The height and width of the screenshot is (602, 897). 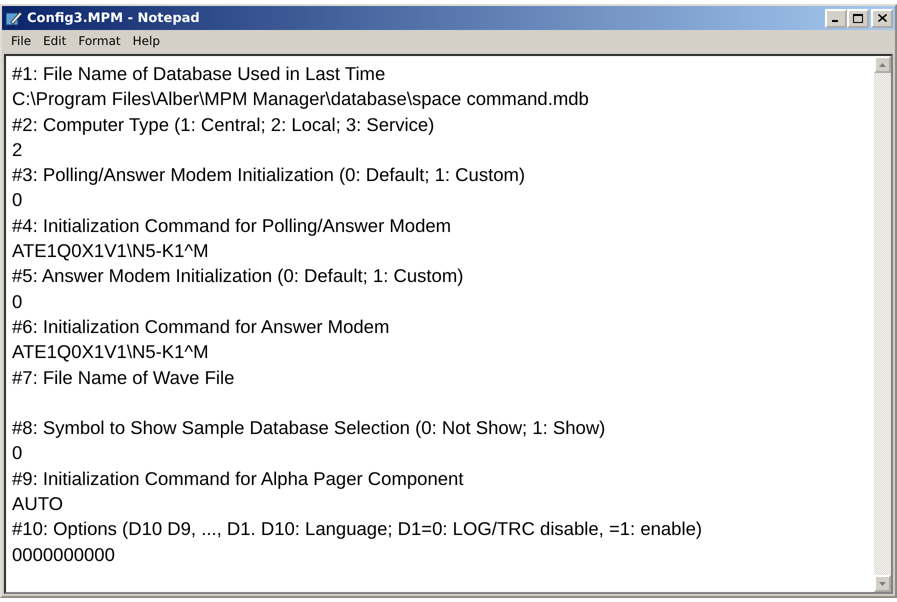 What do you see at coordinates (201, 326) in the screenshot?
I see `text-line: #6: Initialization Command for Answer Modem` at bounding box center [201, 326].